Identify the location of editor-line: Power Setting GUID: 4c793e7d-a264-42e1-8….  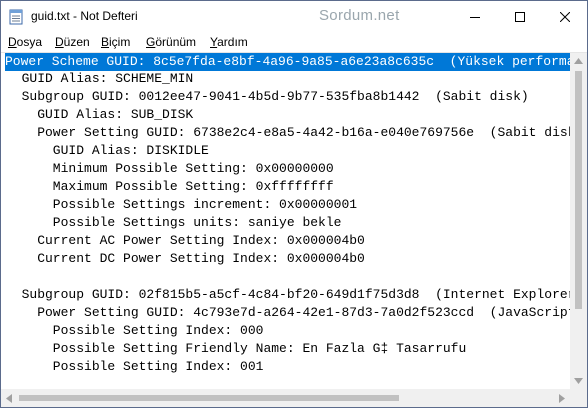
(288, 313).